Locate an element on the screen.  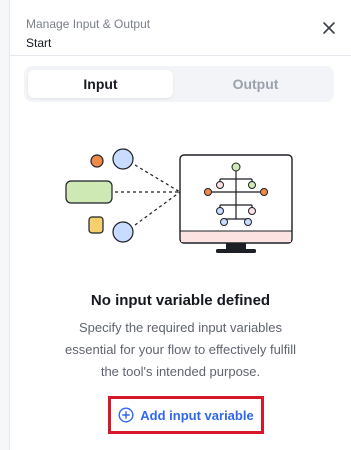
io-tabs: Input Output is located at coordinates (179, 84).